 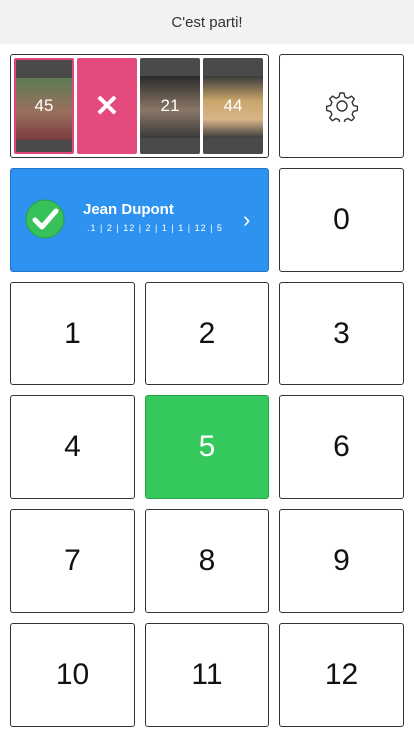 I want to click on player-thumb-4: 44, so click(x=233, y=106).